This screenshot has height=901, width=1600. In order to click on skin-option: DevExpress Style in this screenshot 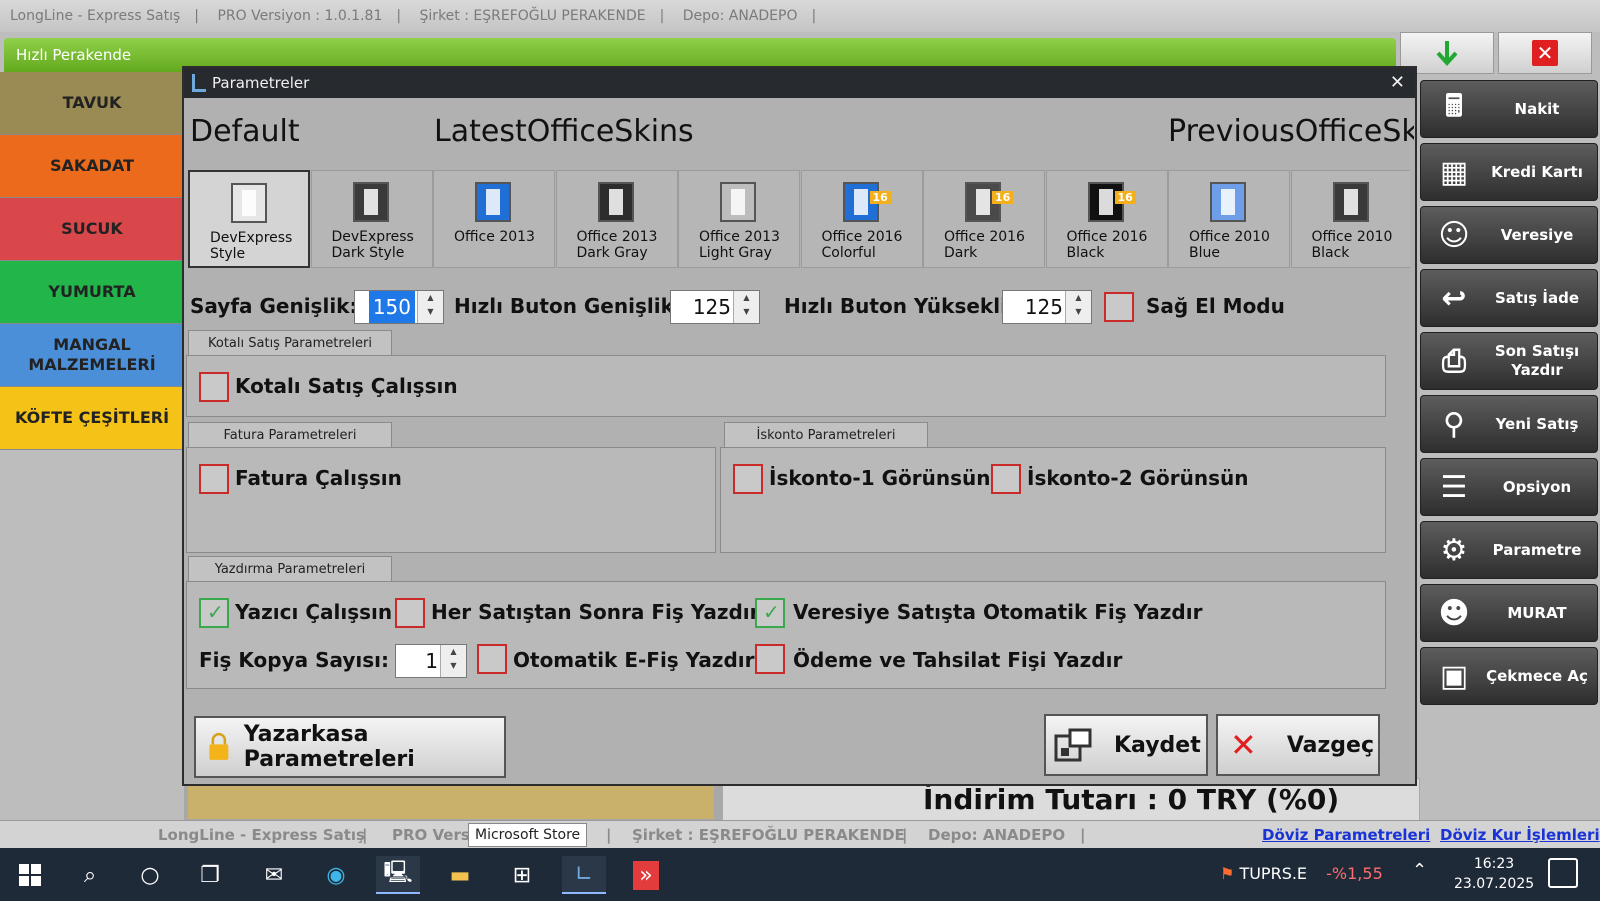, I will do `click(249, 219)`.